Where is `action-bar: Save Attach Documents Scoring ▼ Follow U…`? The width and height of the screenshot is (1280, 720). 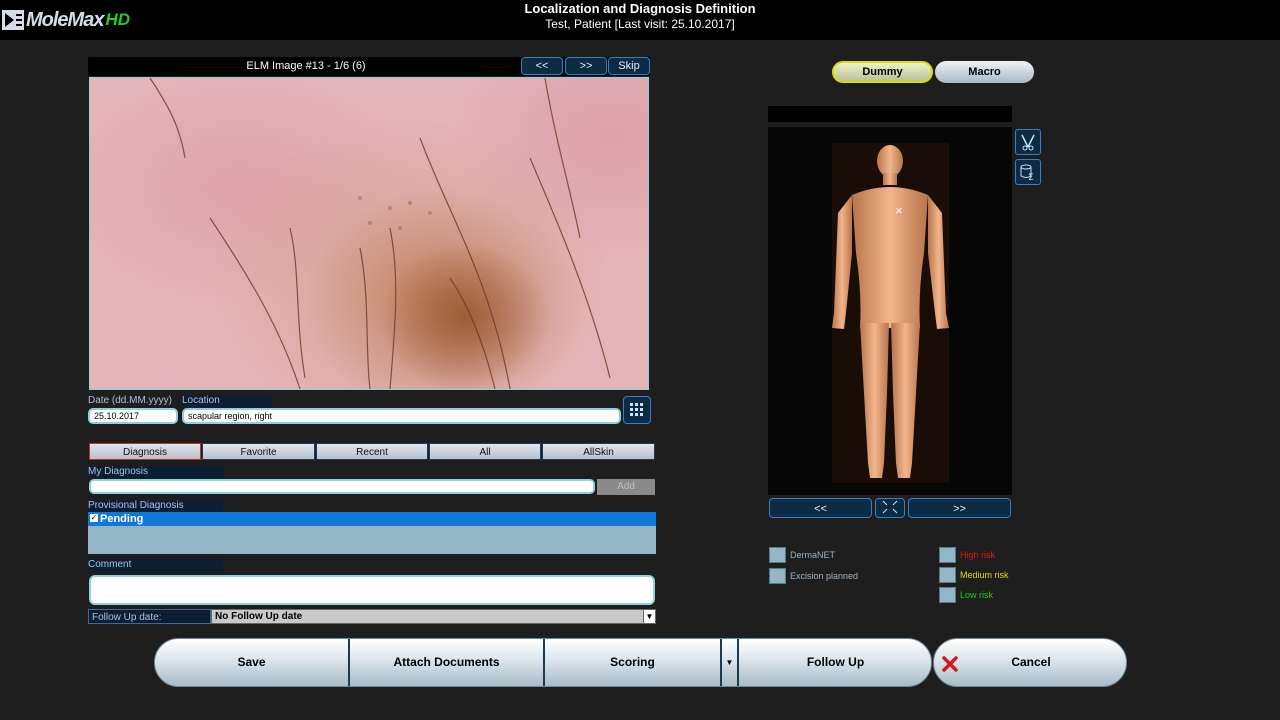 action-bar: Save Attach Documents Scoring ▼ Follow U… is located at coordinates (543, 662).